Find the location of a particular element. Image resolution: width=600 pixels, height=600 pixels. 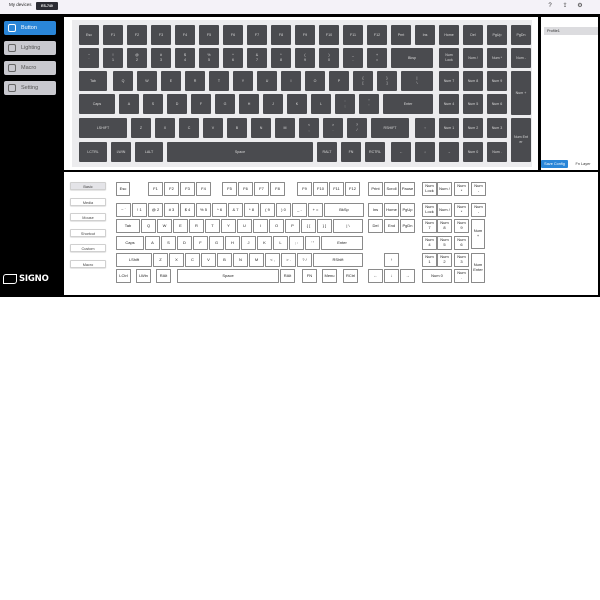

mapping-key-?-/: ? / is located at coordinates (304, 260).